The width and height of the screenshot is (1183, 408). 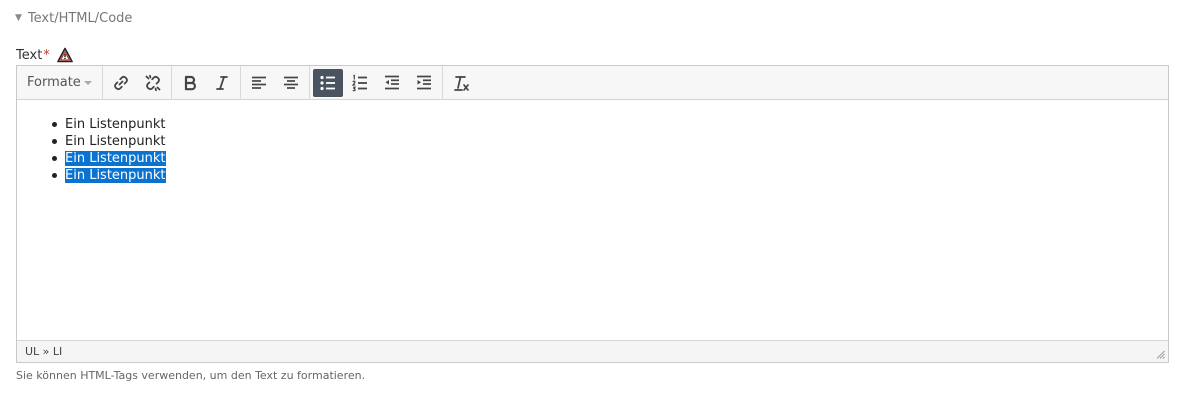 I want to click on indent-icon, so click(x=424, y=82).